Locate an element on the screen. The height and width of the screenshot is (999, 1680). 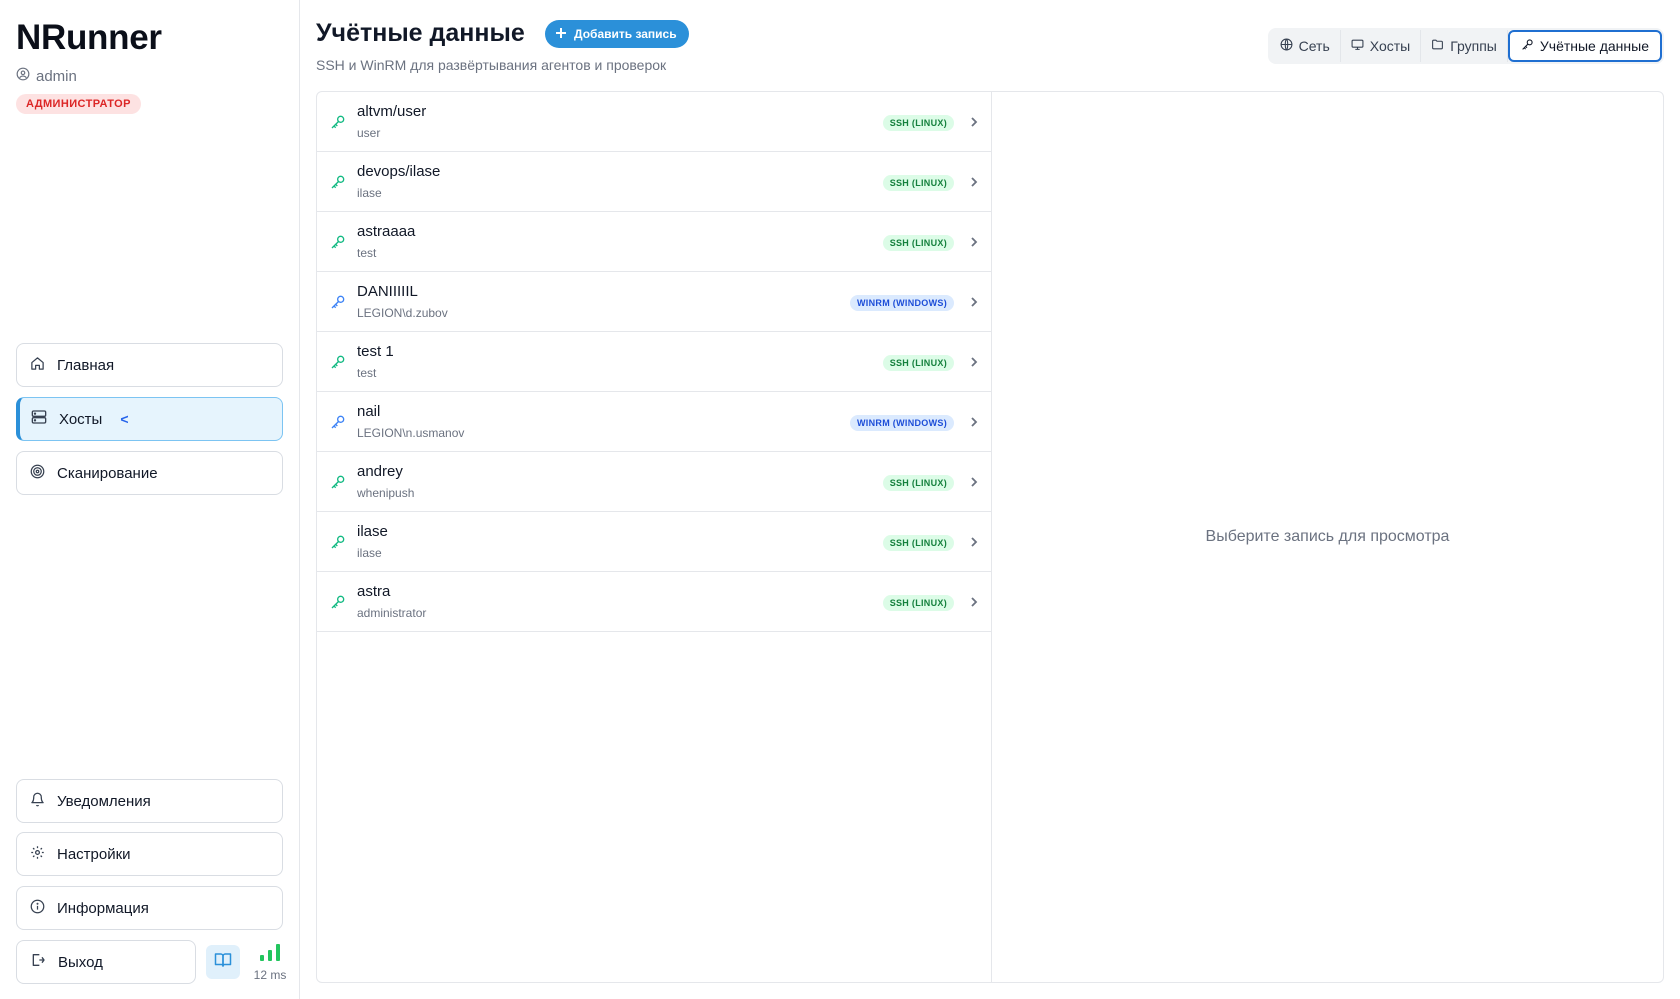
logout-icon is located at coordinates (38, 962).